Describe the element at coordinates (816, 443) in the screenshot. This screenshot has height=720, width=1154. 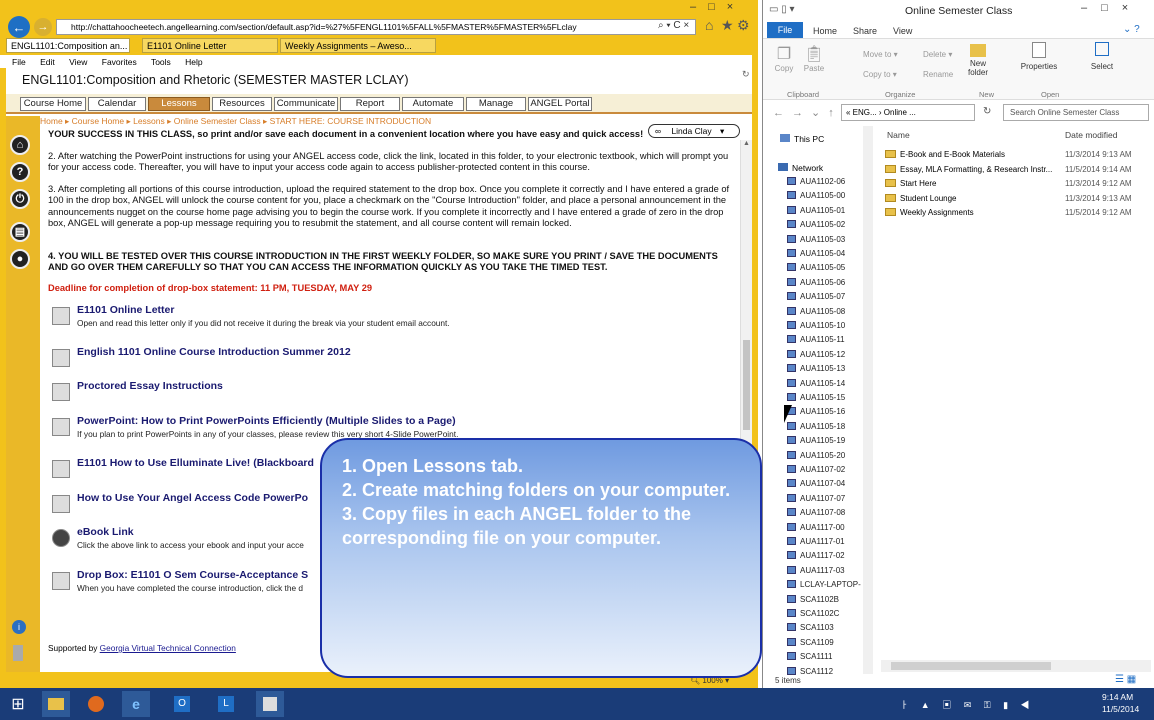
I see `tree-network-item: AUA1105-19` at that location.